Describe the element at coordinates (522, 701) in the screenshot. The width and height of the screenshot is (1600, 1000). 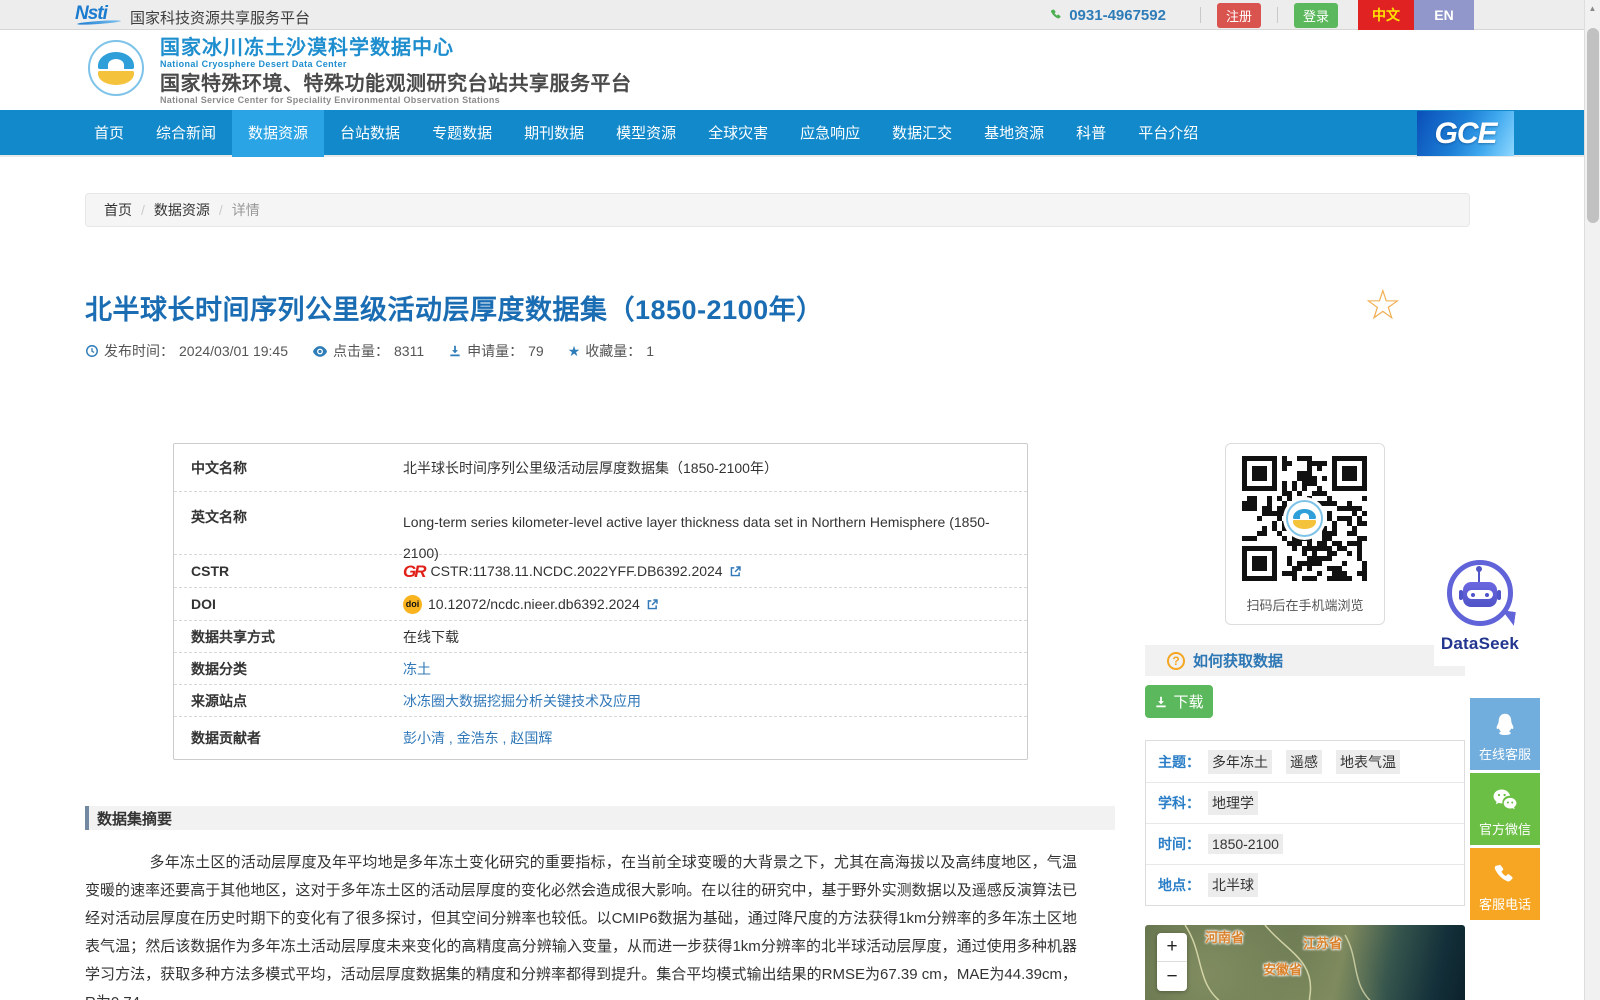
I see `source-site-link: 冰冻圈大数据挖掘分析关键技术及应用` at that location.